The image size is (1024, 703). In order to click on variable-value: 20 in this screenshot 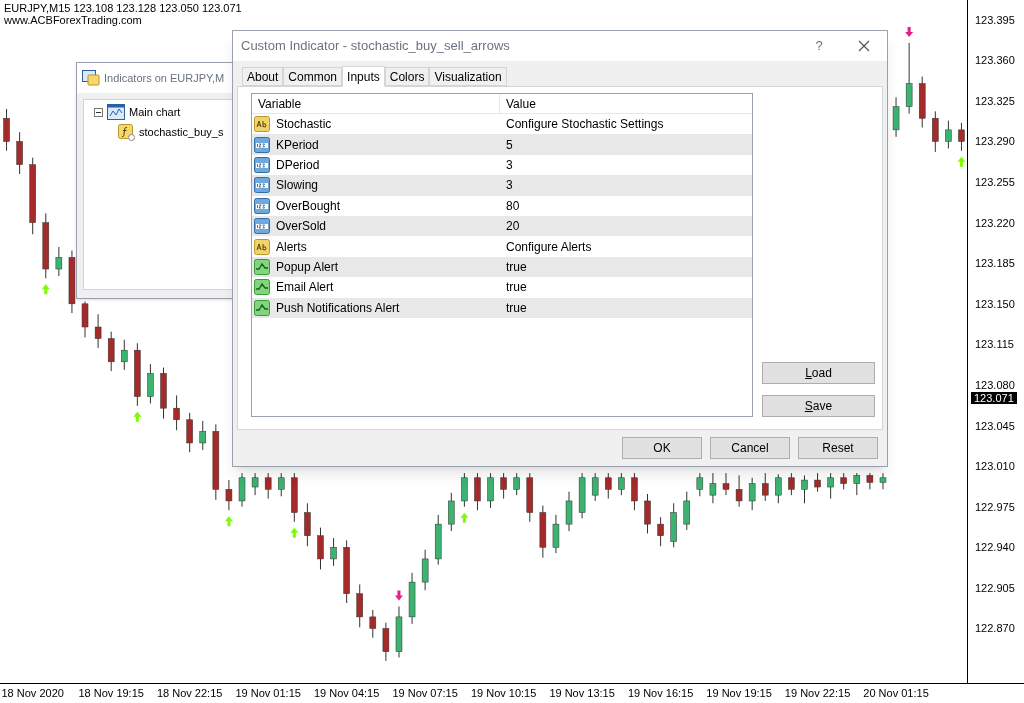, I will do `click(626, 226)`.